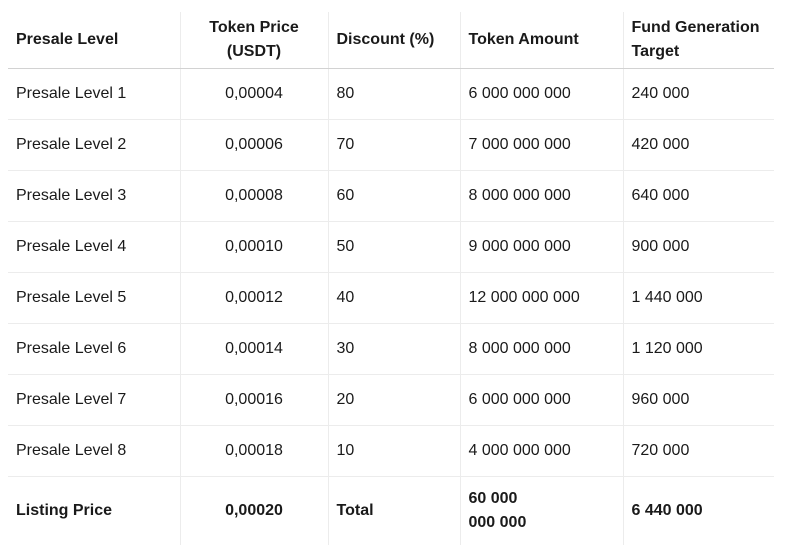 The width and height of the screenshot is (800, 545). I want to click on header-token-amount: Token Amount, so click(541, 40).